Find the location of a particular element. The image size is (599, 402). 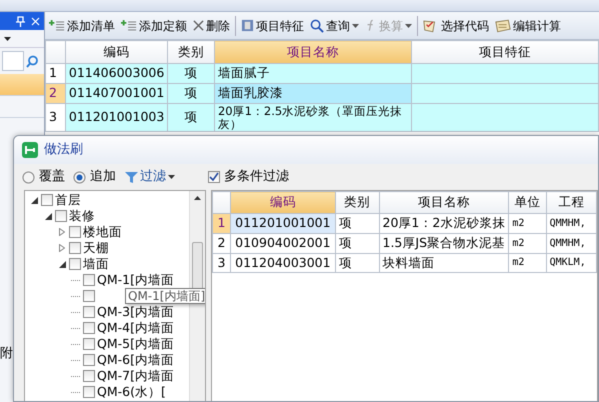

toolbar-button: 项目特征 is located at coordinates (272, 25).